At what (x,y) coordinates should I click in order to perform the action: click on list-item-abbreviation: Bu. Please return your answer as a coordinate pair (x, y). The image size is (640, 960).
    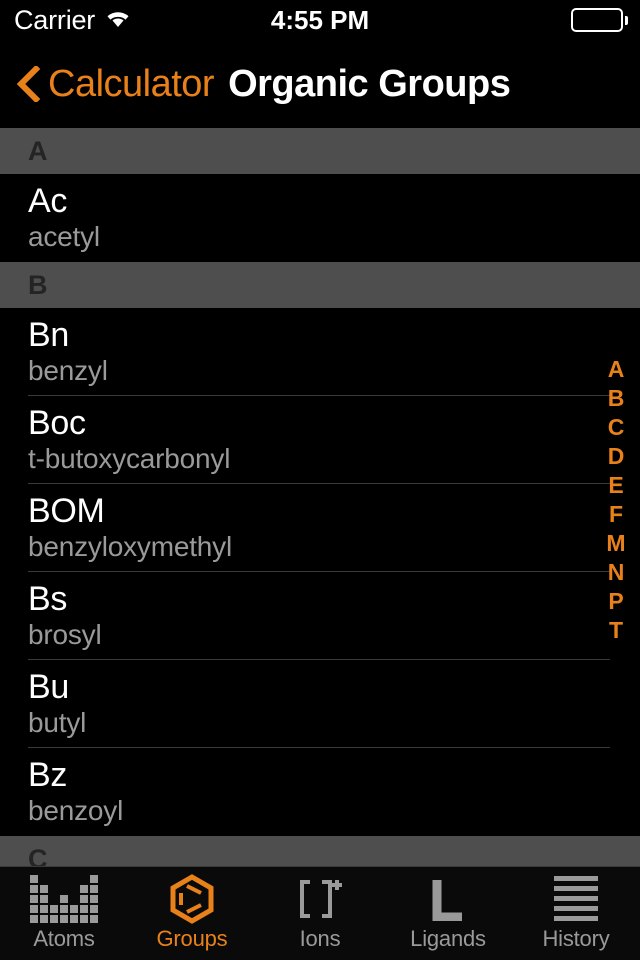
    Looking at the image, I should click on (48, 687).